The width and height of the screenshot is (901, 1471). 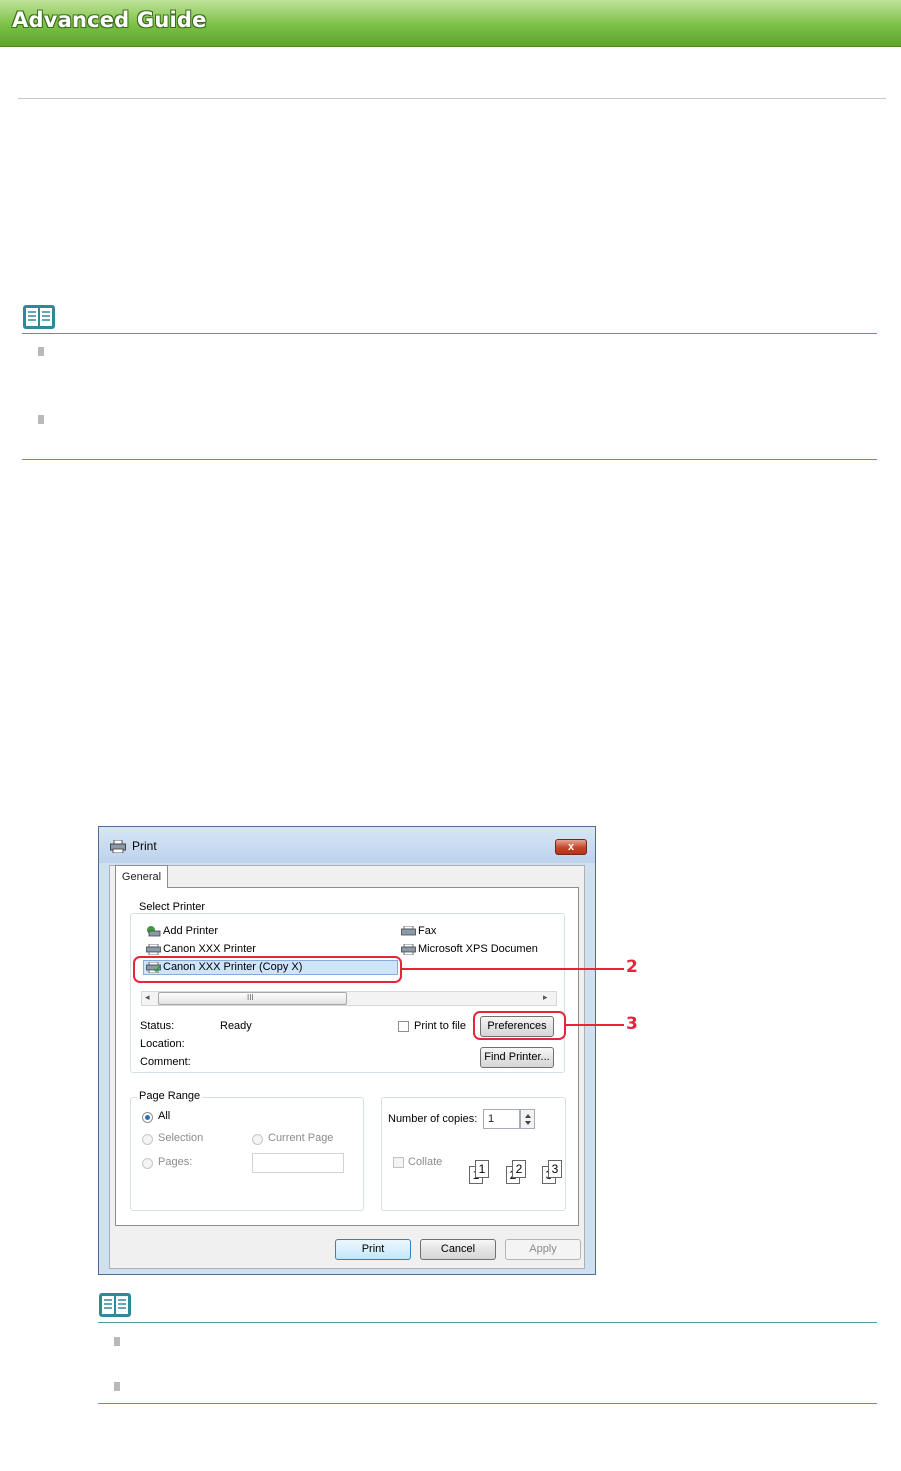 I want to click on collate-checkbox, so click(x=398, y=1162).